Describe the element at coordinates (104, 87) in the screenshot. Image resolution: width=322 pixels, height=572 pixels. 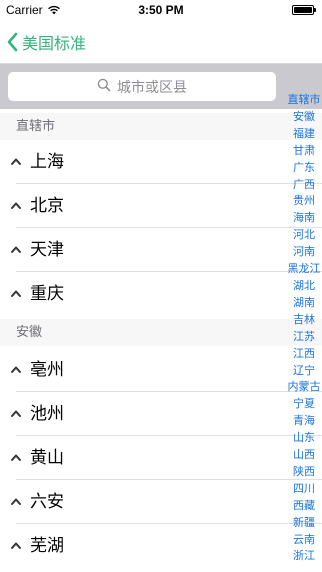
I see `search-icon` at that location.